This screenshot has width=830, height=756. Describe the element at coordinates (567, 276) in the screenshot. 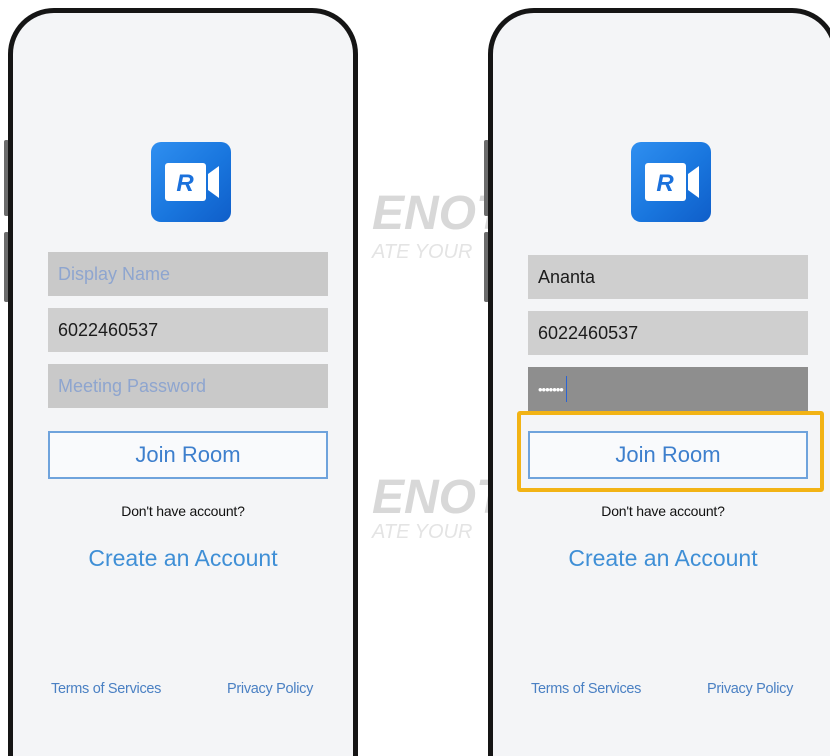

I see `display-name-value: Ananta` at that location.